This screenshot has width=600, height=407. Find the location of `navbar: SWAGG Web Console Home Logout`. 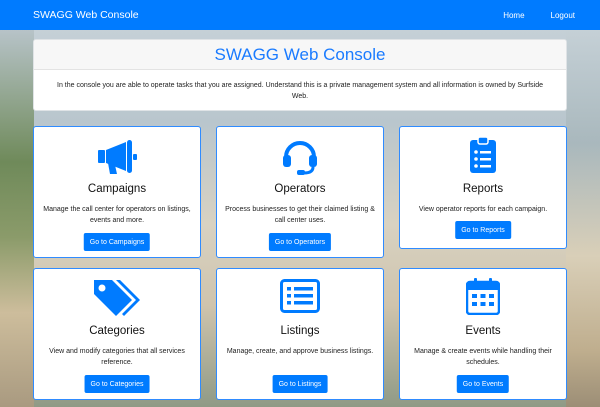

navbar: SWAGG Web Console Home Logout is located at coordinates (300, 15).